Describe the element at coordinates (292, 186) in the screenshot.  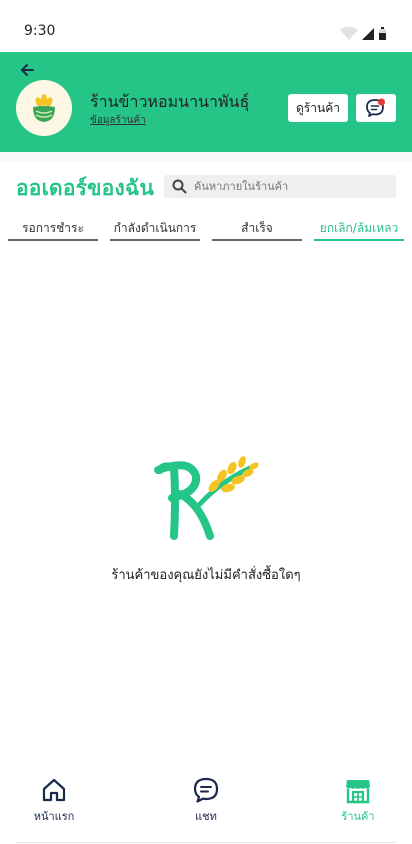
I see `search-input` at that location.